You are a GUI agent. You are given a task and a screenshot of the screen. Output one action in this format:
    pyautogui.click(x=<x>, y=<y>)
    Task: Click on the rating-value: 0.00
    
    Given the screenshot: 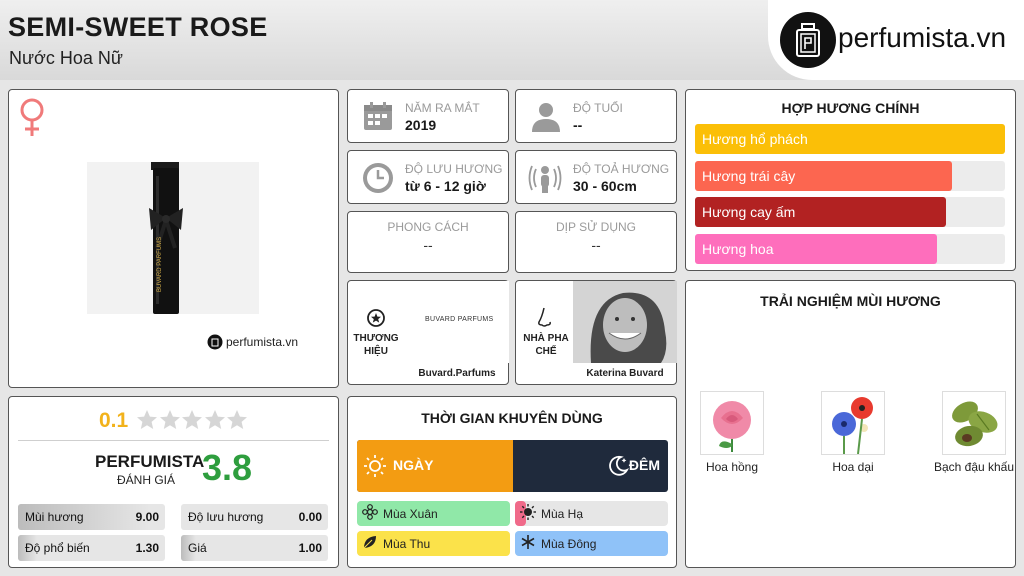 What is the action you would take?
    pyautogui.click(x=310, y=517)
    